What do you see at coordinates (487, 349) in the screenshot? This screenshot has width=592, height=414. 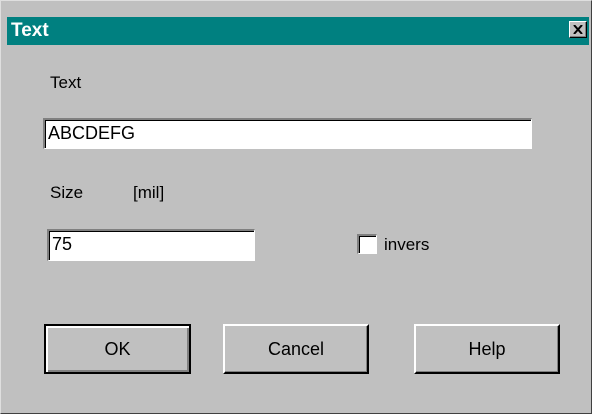 I see `help-button: Help` at bounding box center [487, 349].